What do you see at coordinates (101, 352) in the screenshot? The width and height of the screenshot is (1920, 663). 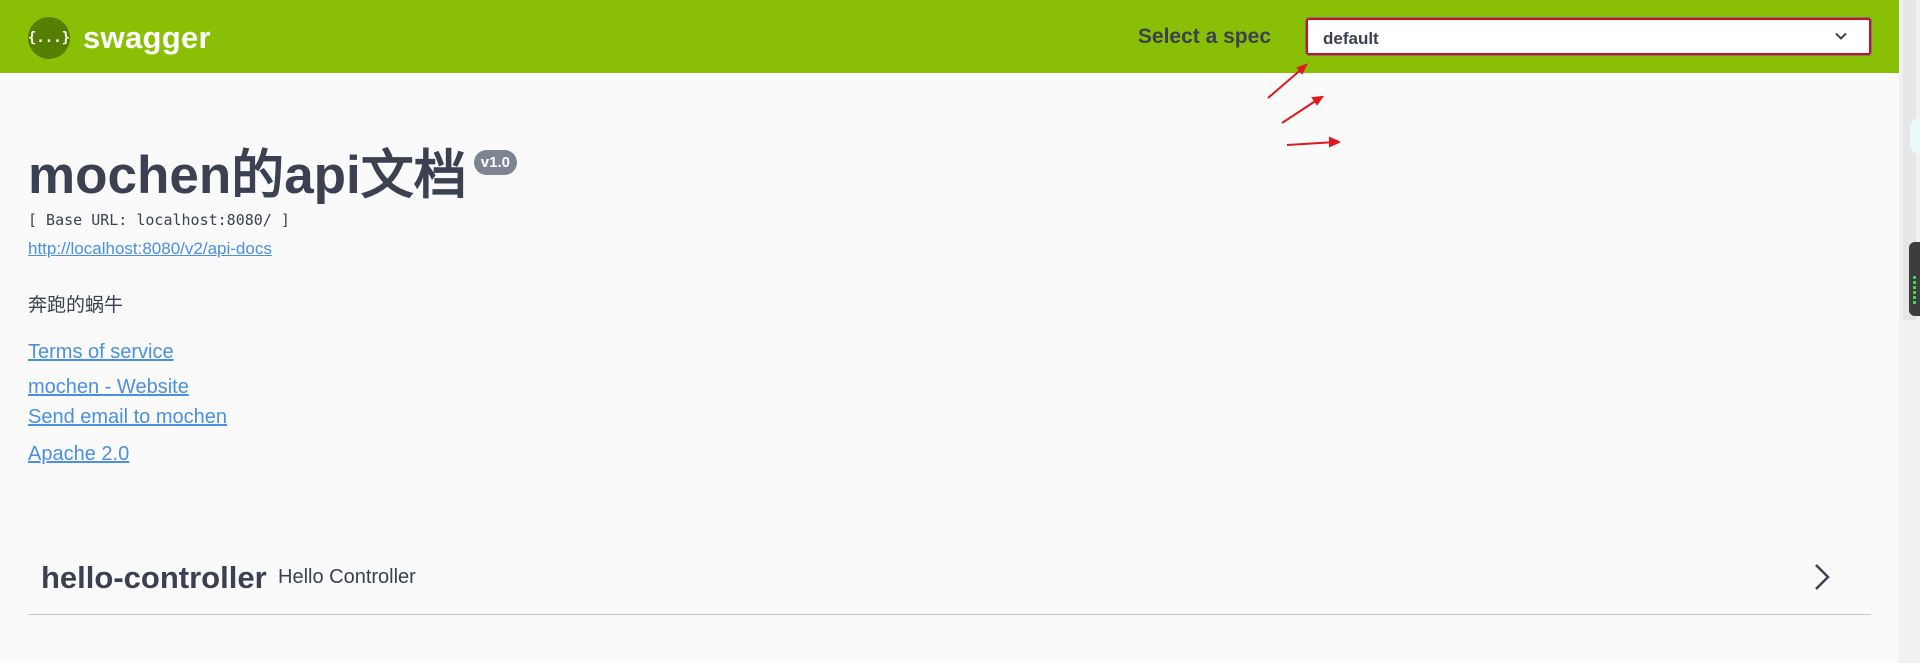 I see `terms-of-service-link: Terms of service` at bounding box center [101, 352].